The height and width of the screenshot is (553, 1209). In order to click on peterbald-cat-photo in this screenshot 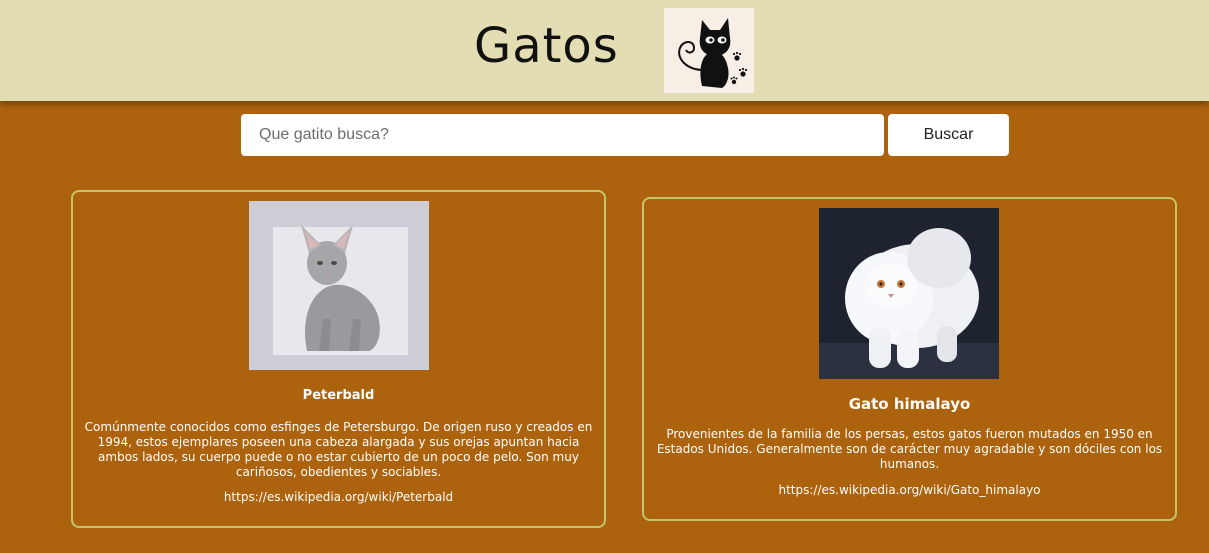, I will do `click(339, 285)`.